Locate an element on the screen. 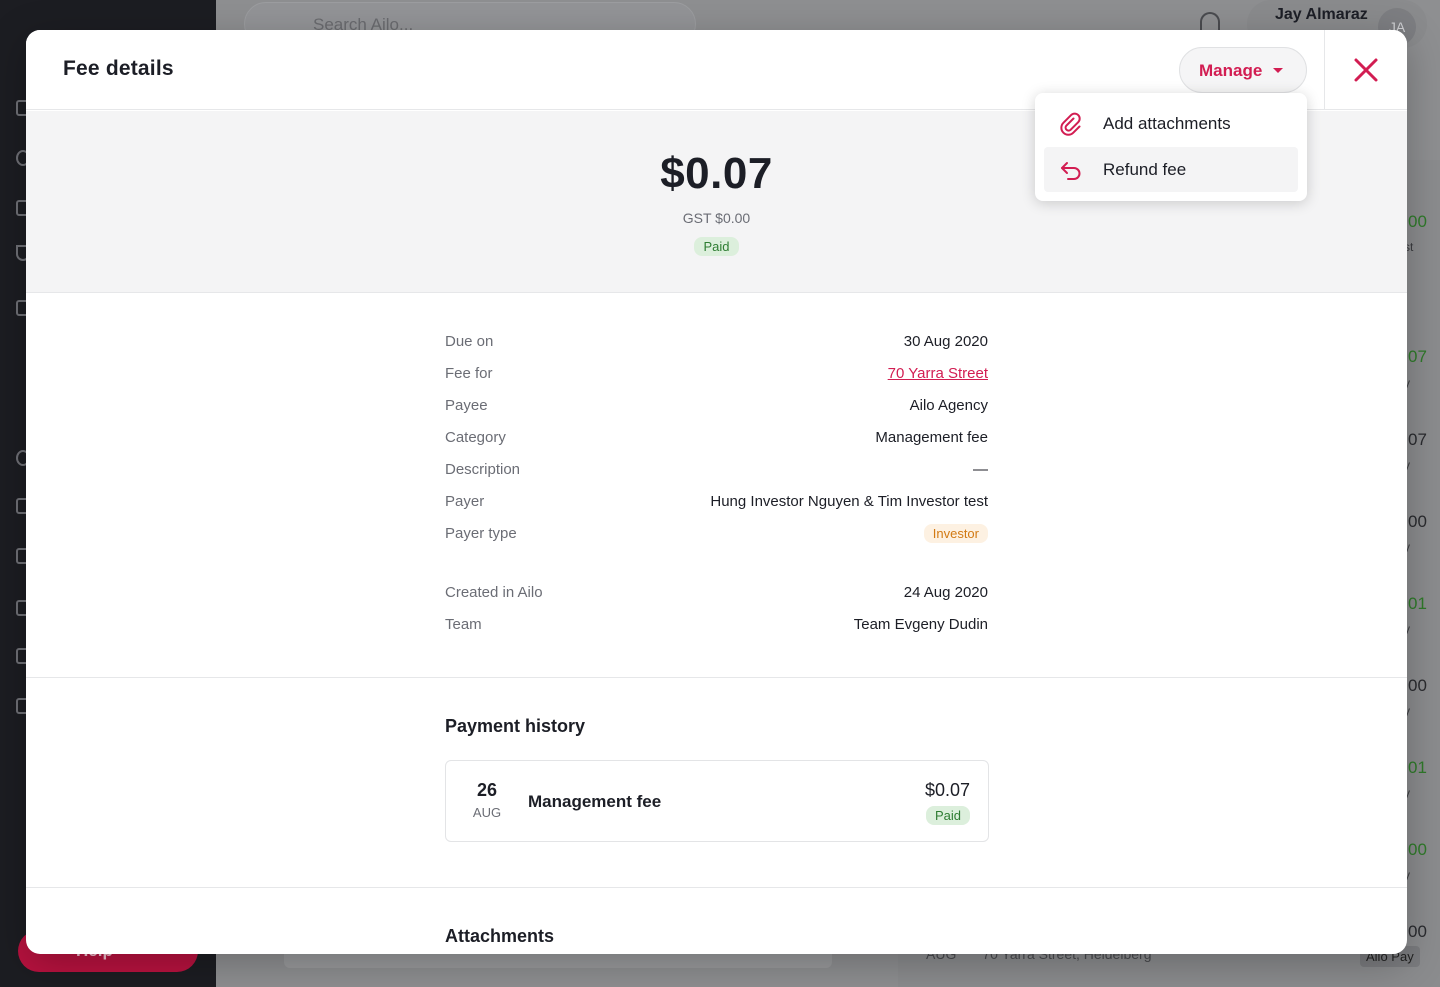 The image size is (1440, 987). menu-item-add-attachments: Add attachments is located at coordinates (1171, 123).